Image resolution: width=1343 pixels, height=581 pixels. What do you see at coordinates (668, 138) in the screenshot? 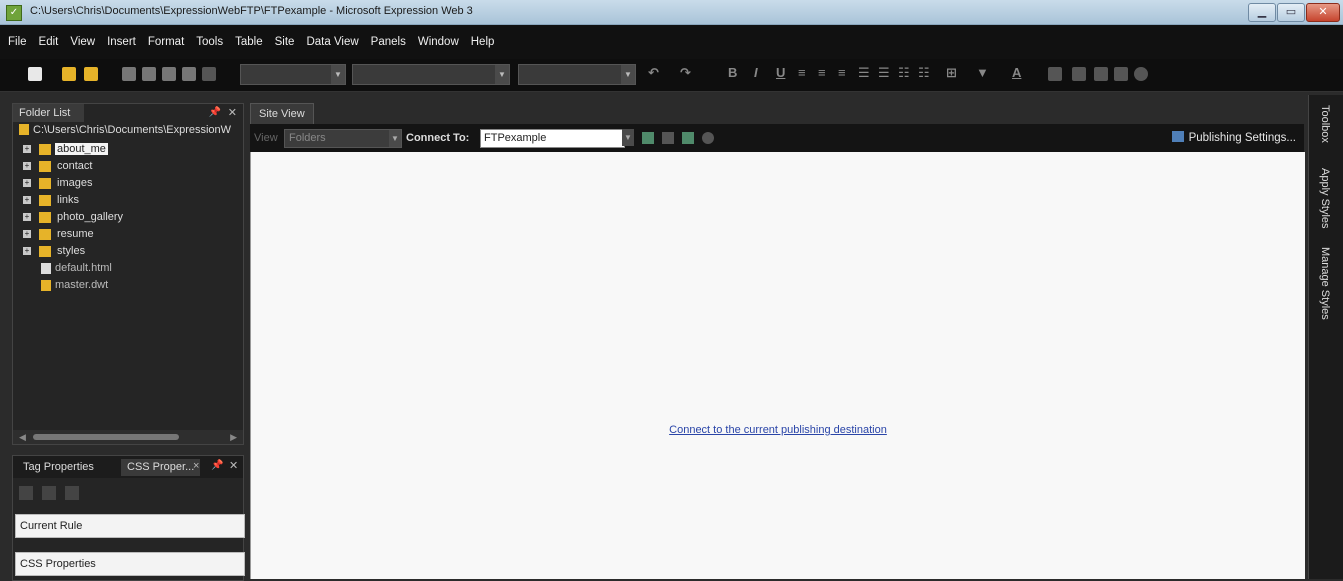
I see `disconnect-icon` at bounding box center [668, 138].